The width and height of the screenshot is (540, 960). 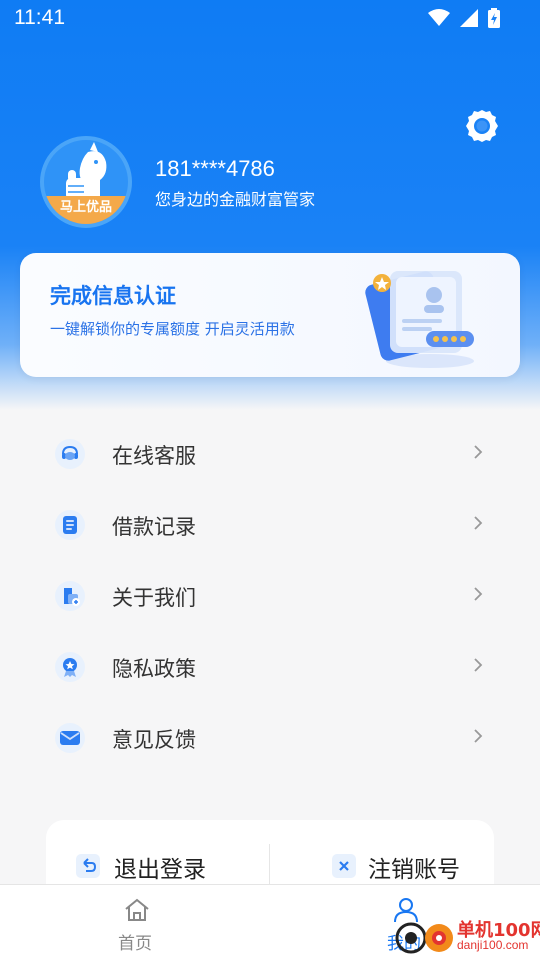 What do you see at coordinates (113, 296) in the screenshot?
I see `verify-title: 完成信息认证` at bounding box center [113, 296].